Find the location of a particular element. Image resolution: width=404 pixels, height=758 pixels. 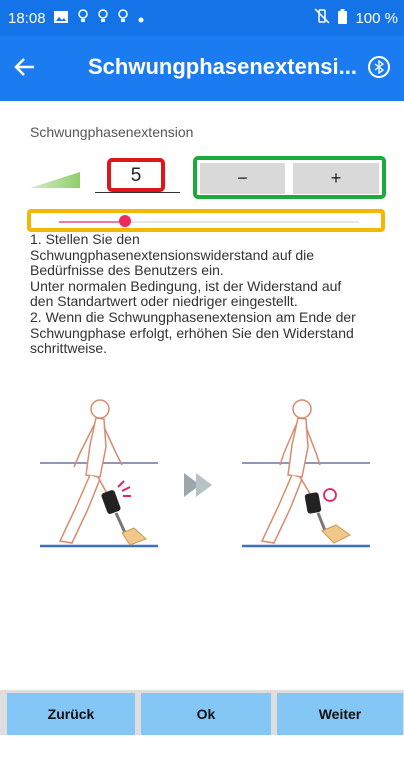

dot-icon is located at coordinates (141, 18).